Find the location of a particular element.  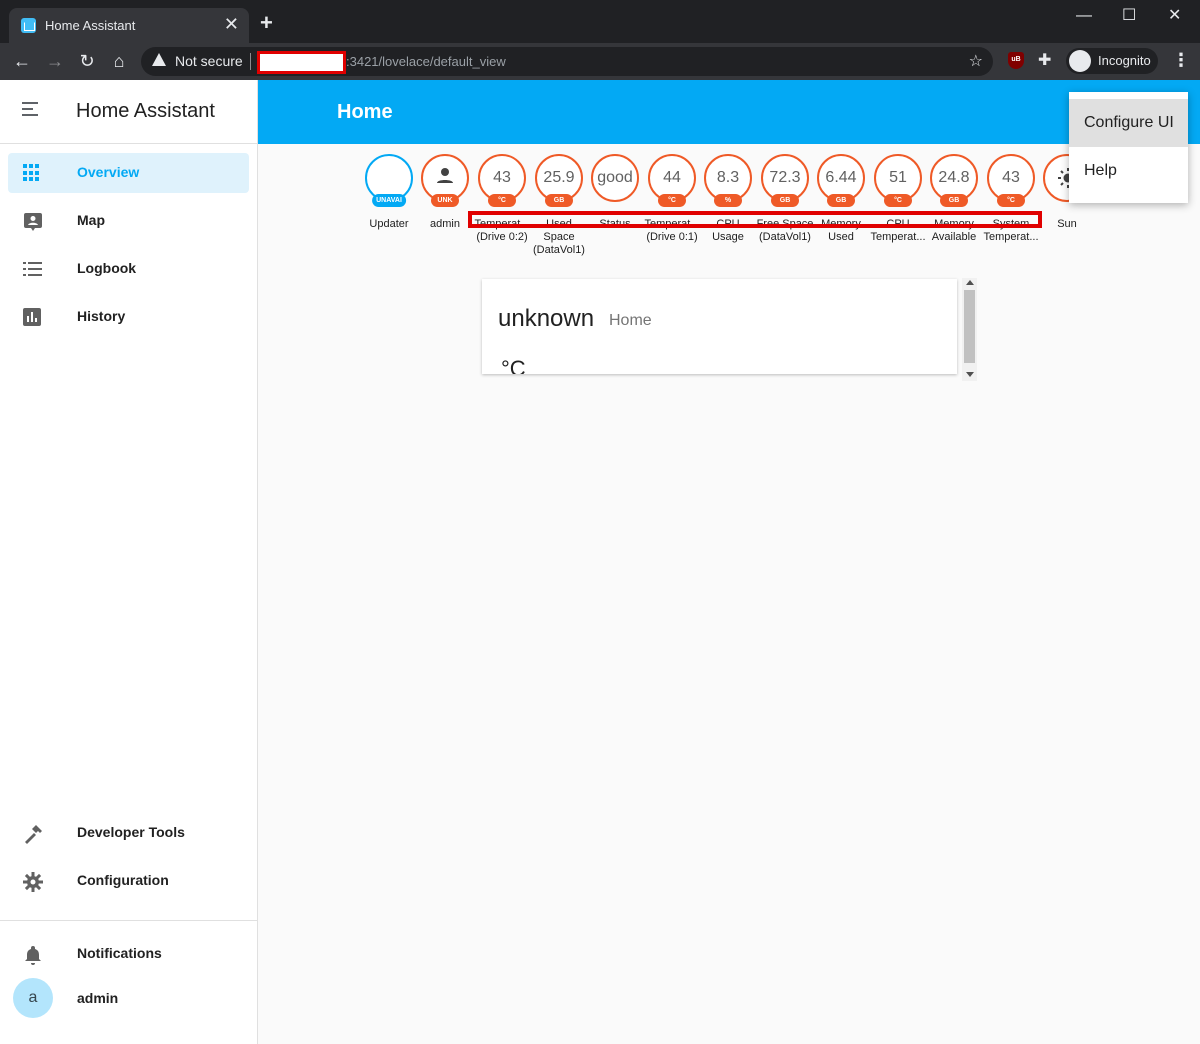

omnibox-divider is located at coordinates (250, 61).